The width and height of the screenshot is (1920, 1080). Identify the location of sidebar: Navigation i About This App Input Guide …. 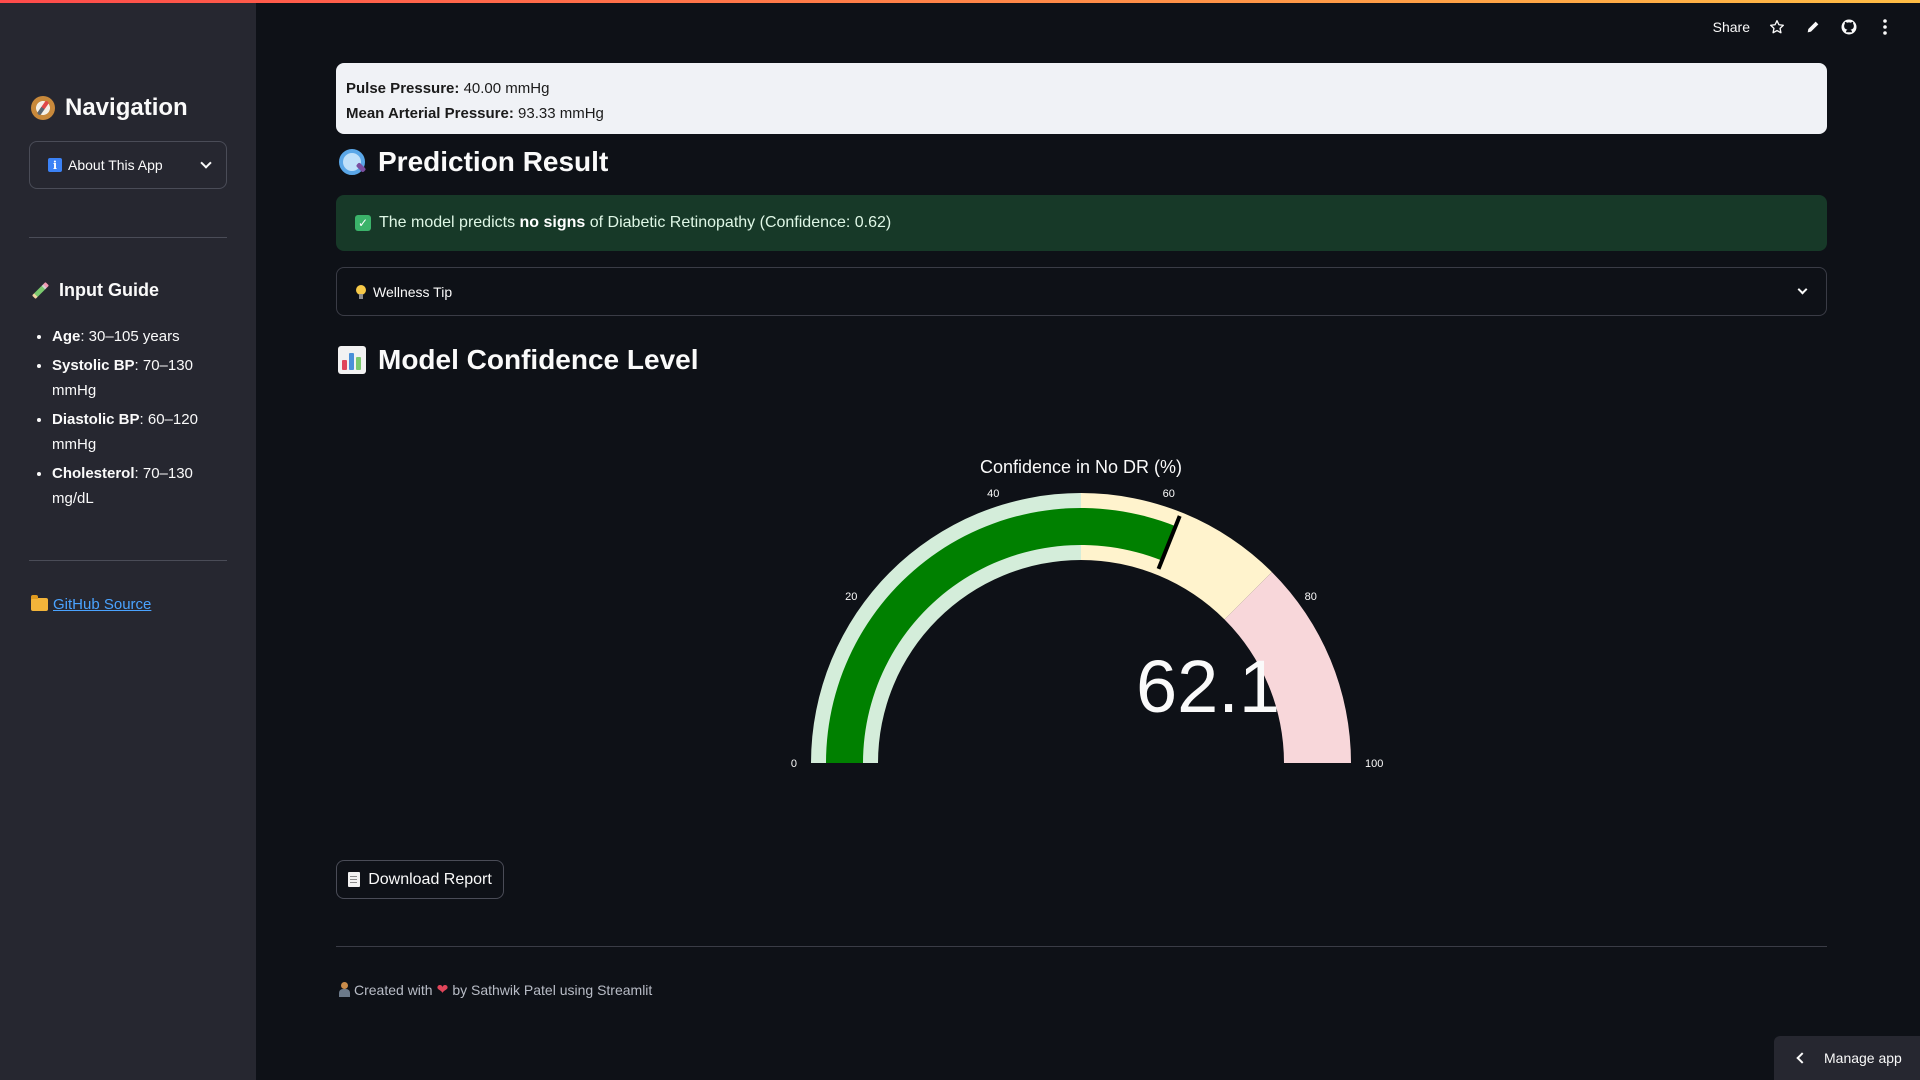
(128, 540).